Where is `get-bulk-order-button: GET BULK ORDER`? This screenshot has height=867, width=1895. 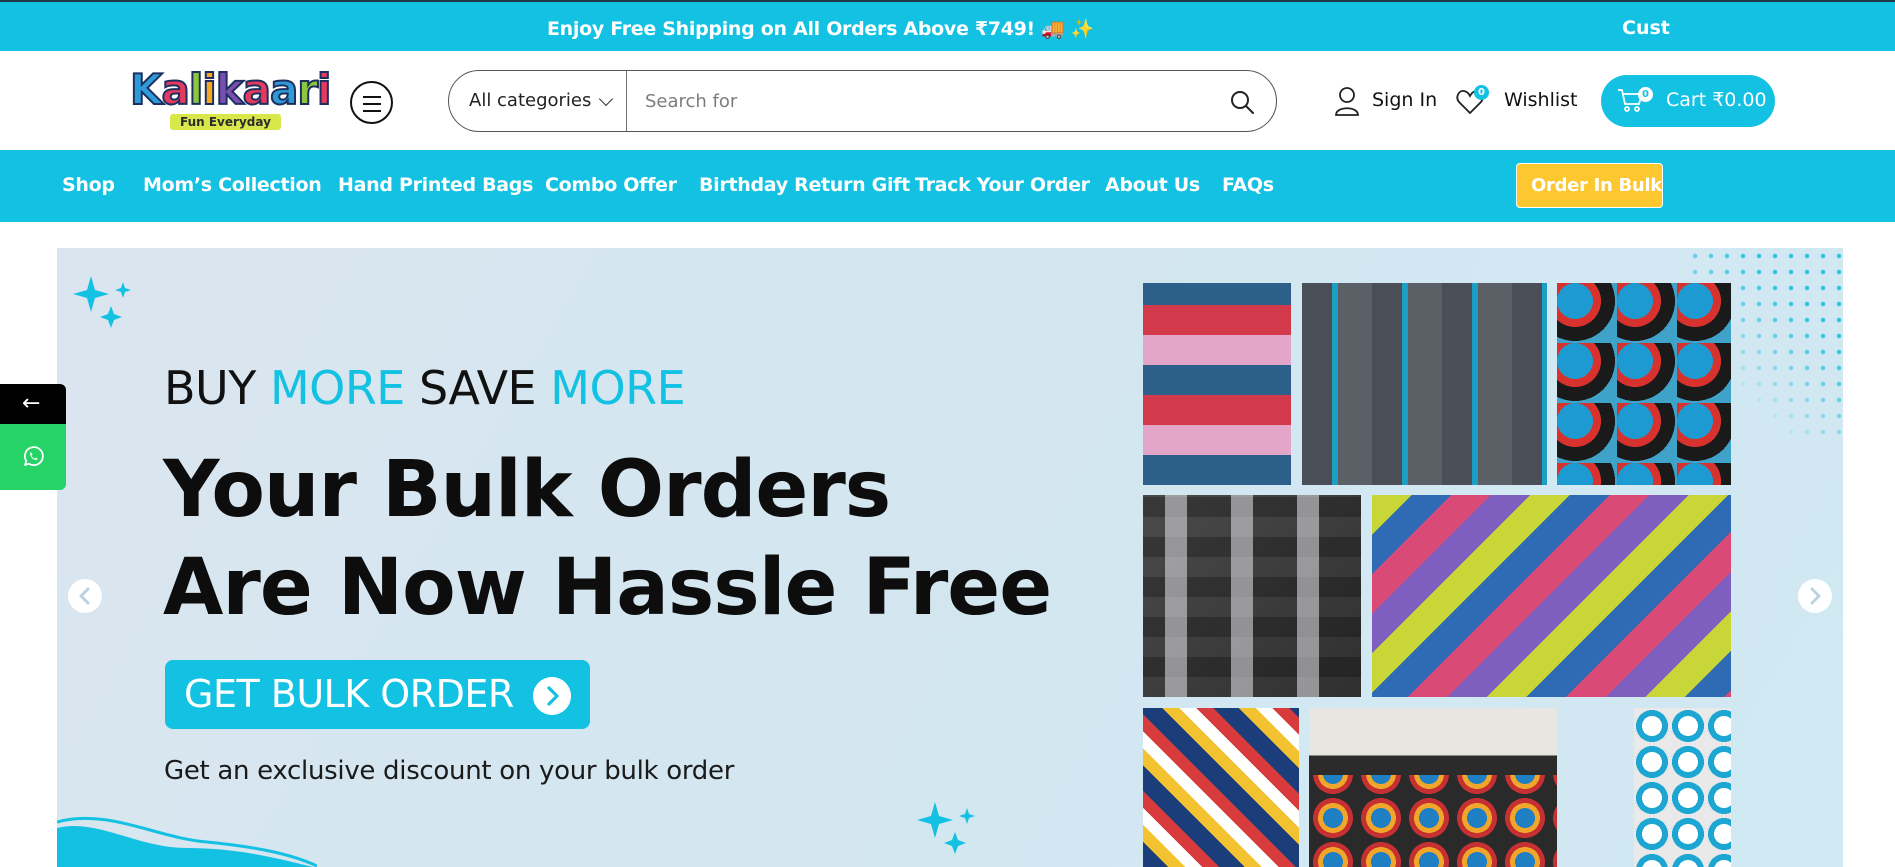
get-bulk-order-button: GET BULK ORDER is located at coordinates (377, 694).